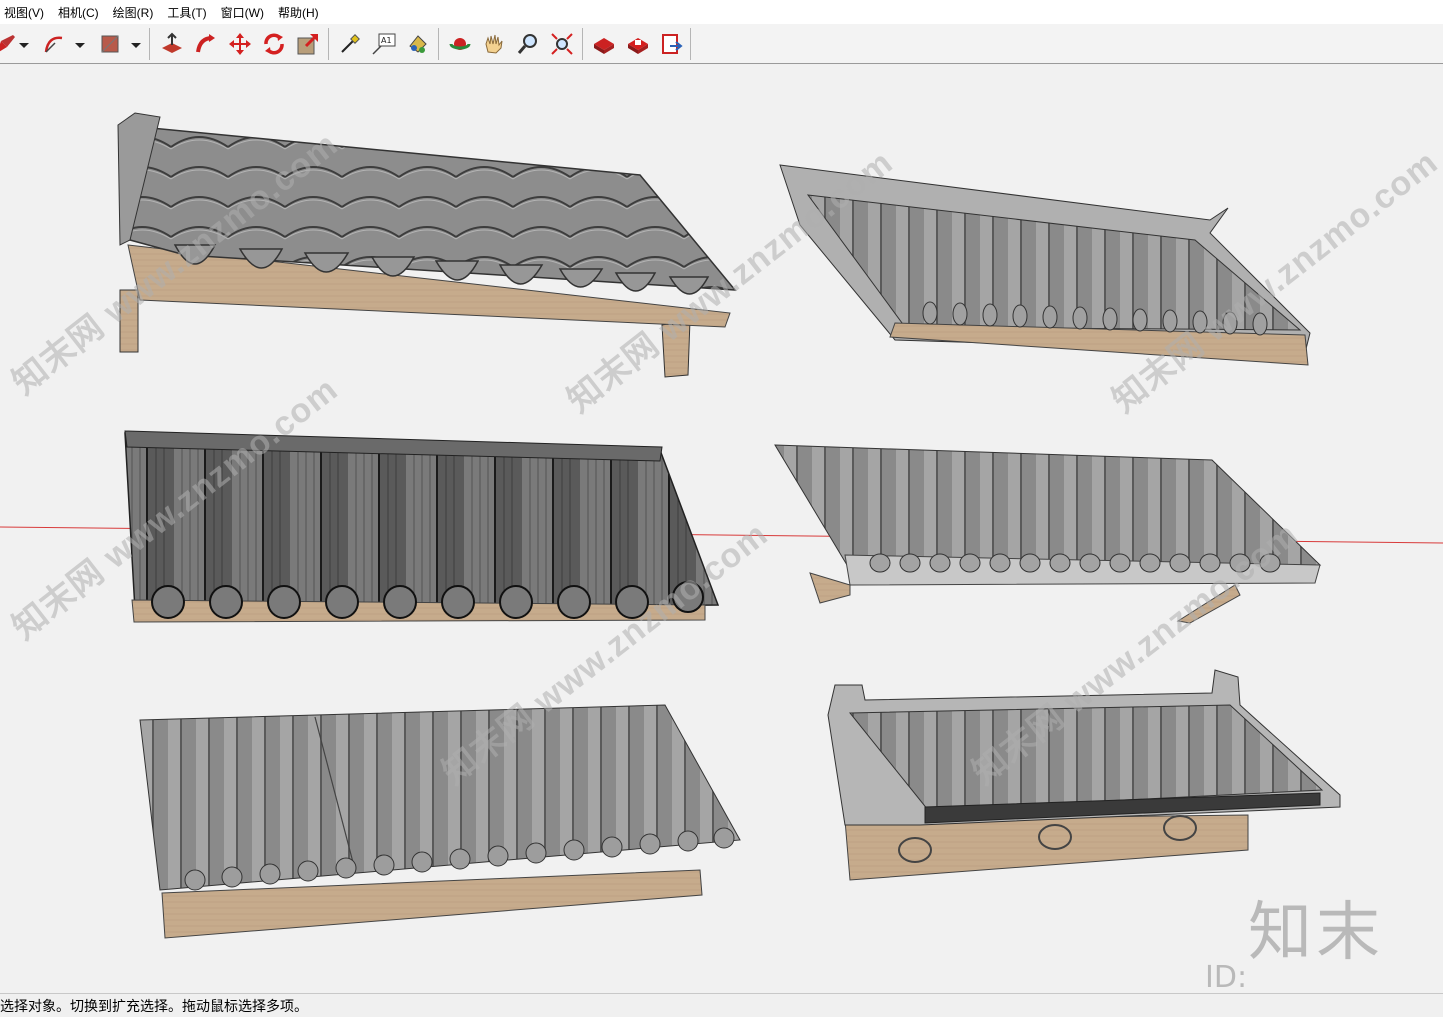  What do you see at coordinates (298, 12) in the screenshot?
I see `menu-help: 帮助(H)` at bounding box center [298, 12].